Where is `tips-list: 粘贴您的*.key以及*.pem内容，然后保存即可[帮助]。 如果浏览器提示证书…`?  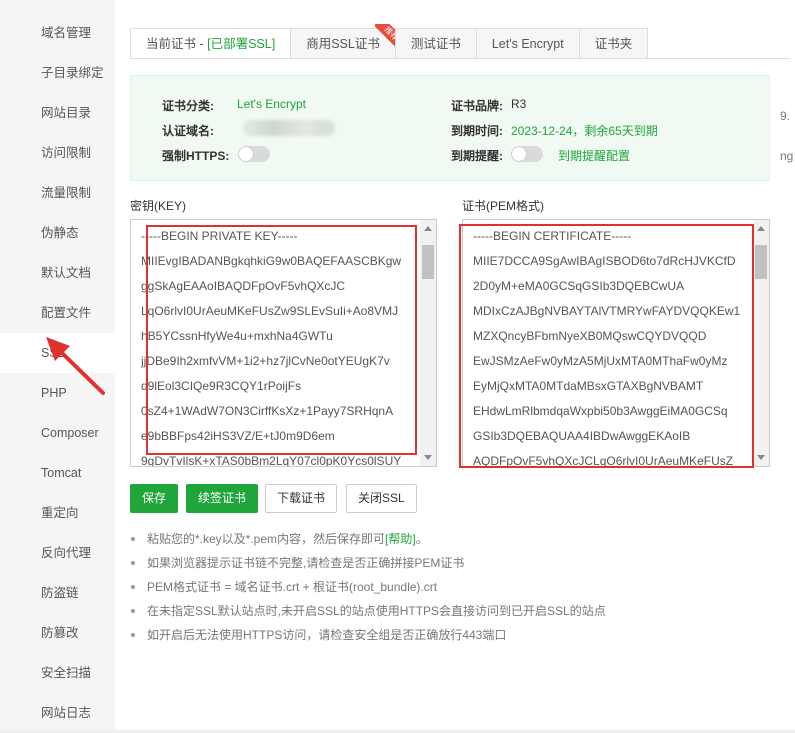
tips-list: 粘贴您的*.key以及*.pem内容，然后保存即可[帮助]。 如果浏览器提示证书… is located at coordinates (450, 590).